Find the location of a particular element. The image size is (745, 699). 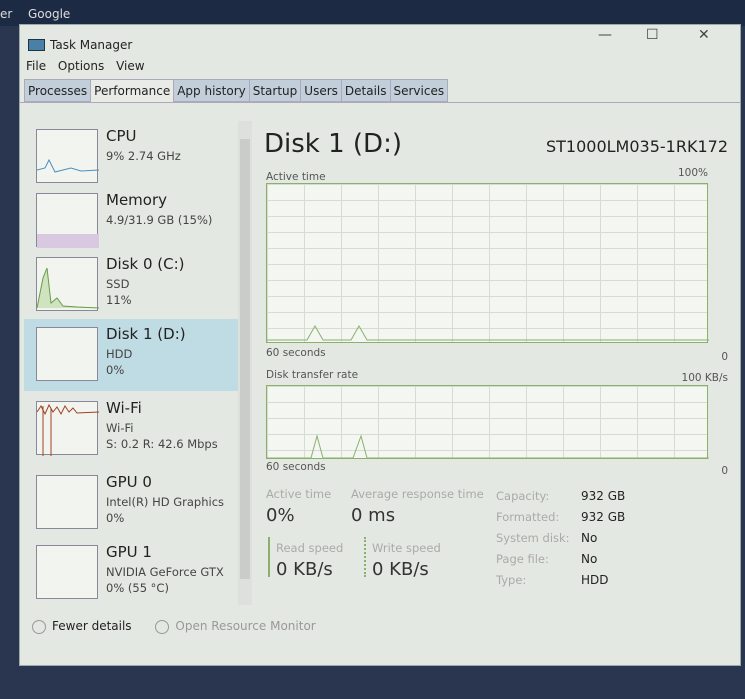

type-value: HDD is located at coordinates (595, 580).